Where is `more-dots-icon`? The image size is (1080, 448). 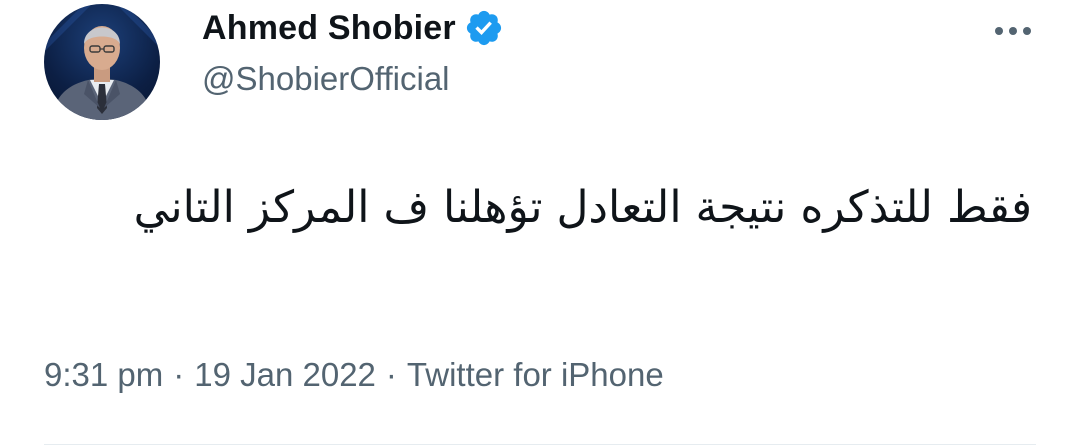 more-dots-icon is located at coordinates (1013, 31).